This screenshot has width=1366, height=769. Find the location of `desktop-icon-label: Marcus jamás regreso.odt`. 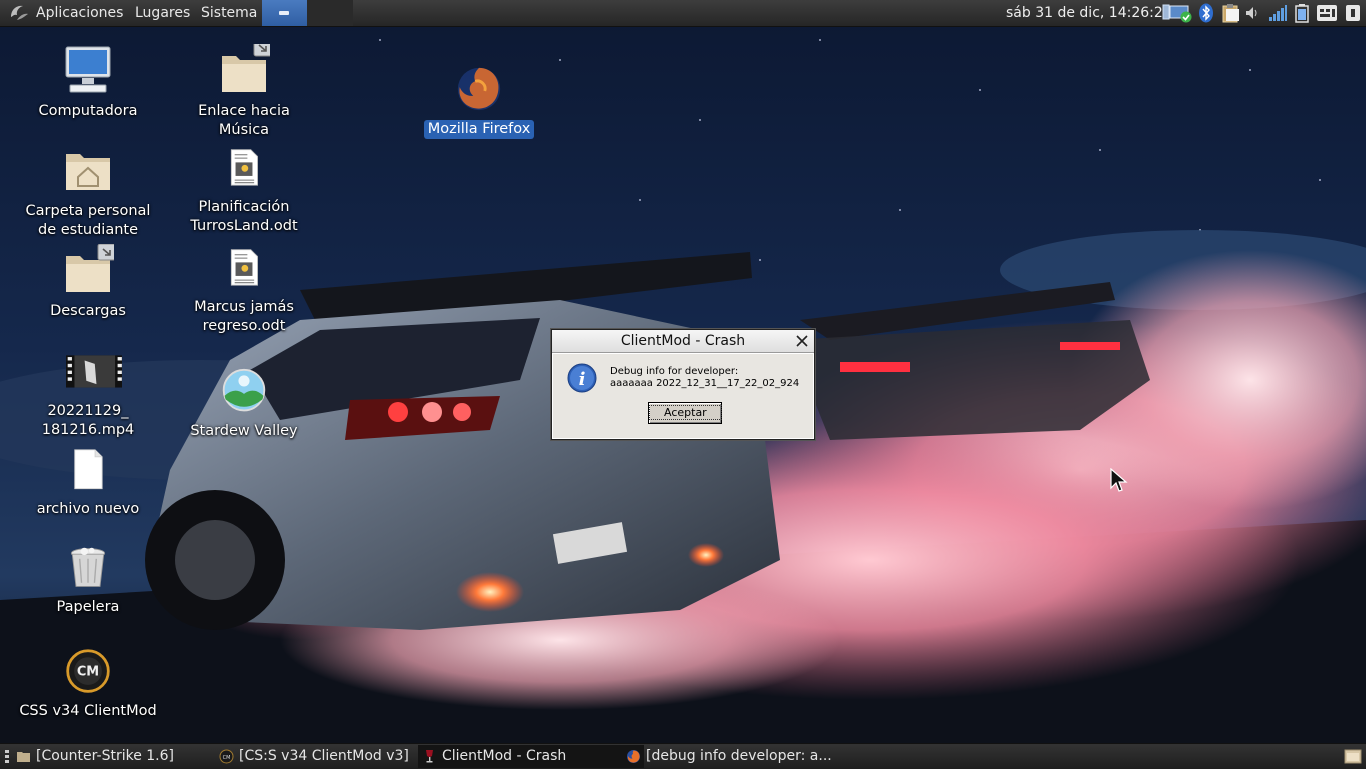

desktop-icon-label: Marcus jamás regreso.odt is located at coordinates (244, 316).